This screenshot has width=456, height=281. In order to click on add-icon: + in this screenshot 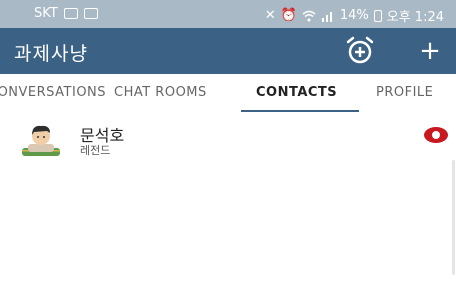, I will do `click(430, 51)`.